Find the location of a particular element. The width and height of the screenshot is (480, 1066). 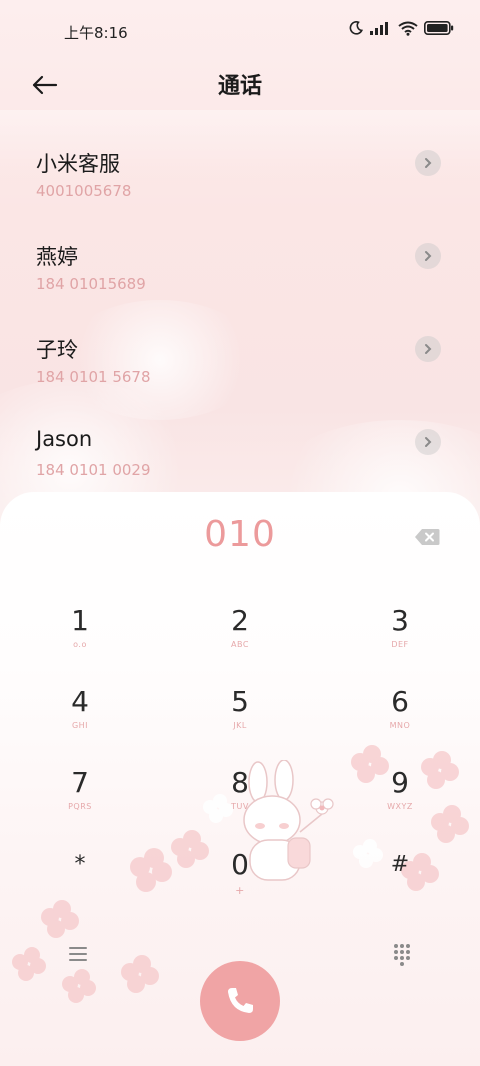

contact-name: Jason is located at coordinates (64, 439).